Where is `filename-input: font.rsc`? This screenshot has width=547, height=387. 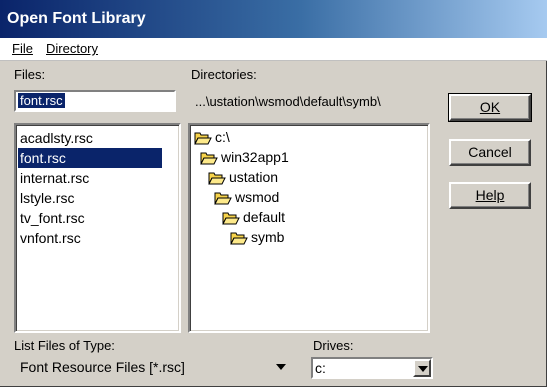 filename-input: font.rsc is located at coordinates (95, 101).